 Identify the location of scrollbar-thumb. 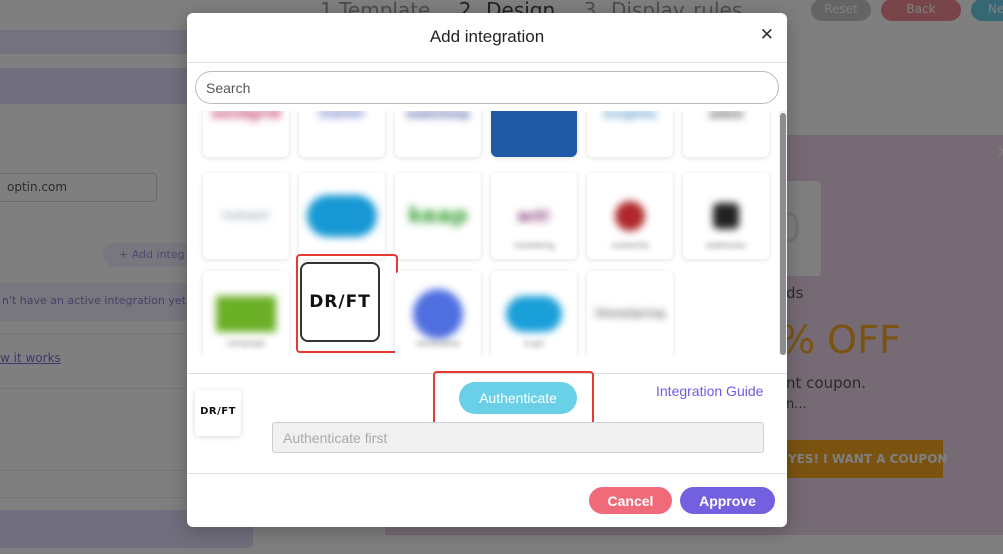
(783, 234).